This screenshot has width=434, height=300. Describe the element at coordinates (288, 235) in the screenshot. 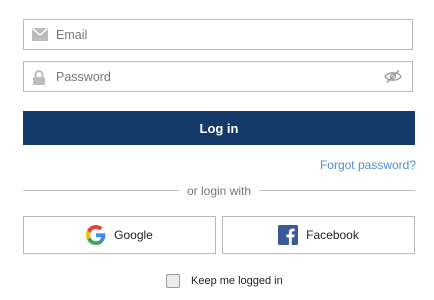

I see `facebook-icon` at that location.